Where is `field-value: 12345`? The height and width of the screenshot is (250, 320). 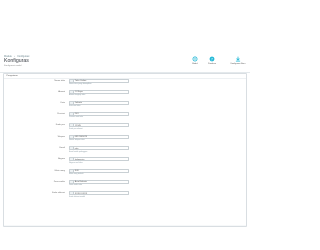
field-value: 12345 is located at coordinates (77, 125).